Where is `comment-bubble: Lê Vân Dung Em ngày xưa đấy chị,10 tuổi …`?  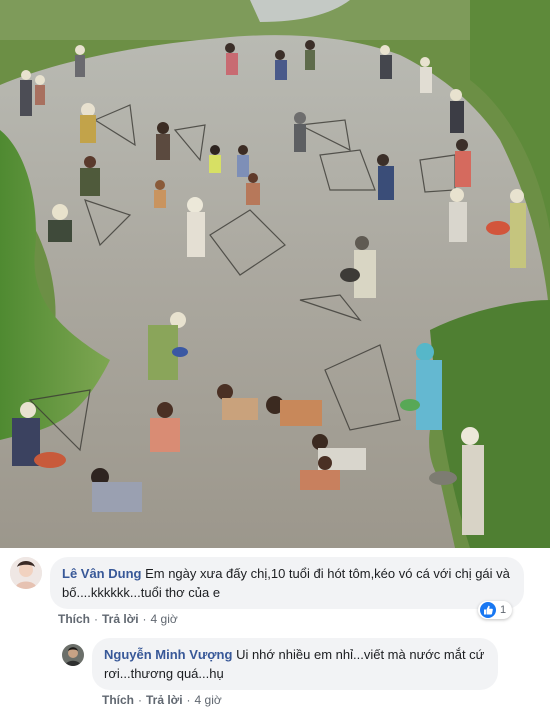
comment-bubble: Lê Vân Dung Em ngày xưa đấy chị,10 tuổi … is located at coordinates (287, 583).